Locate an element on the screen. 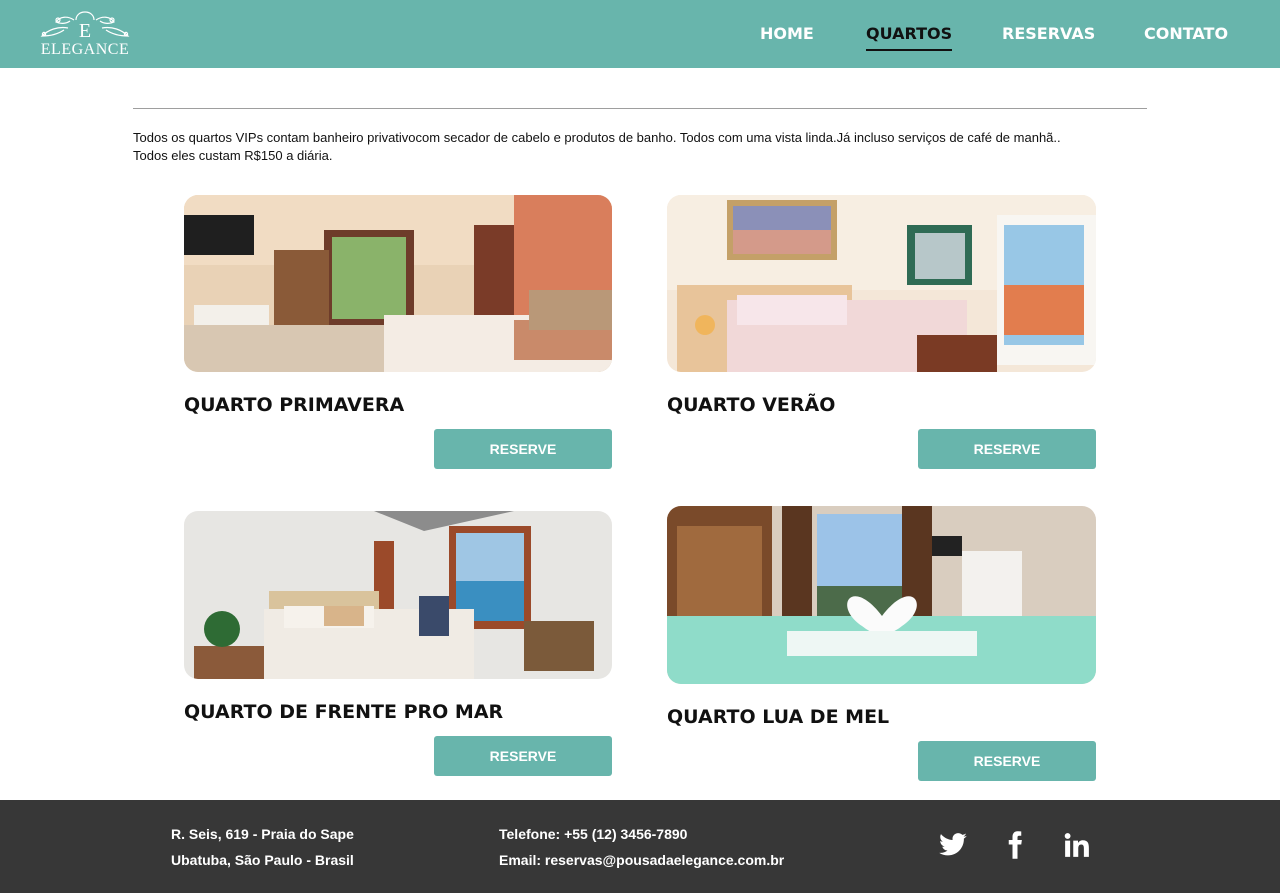  footer-address-line-1: R. Seis, 619 - Praia do Sape is located at coordinates (262, 834).